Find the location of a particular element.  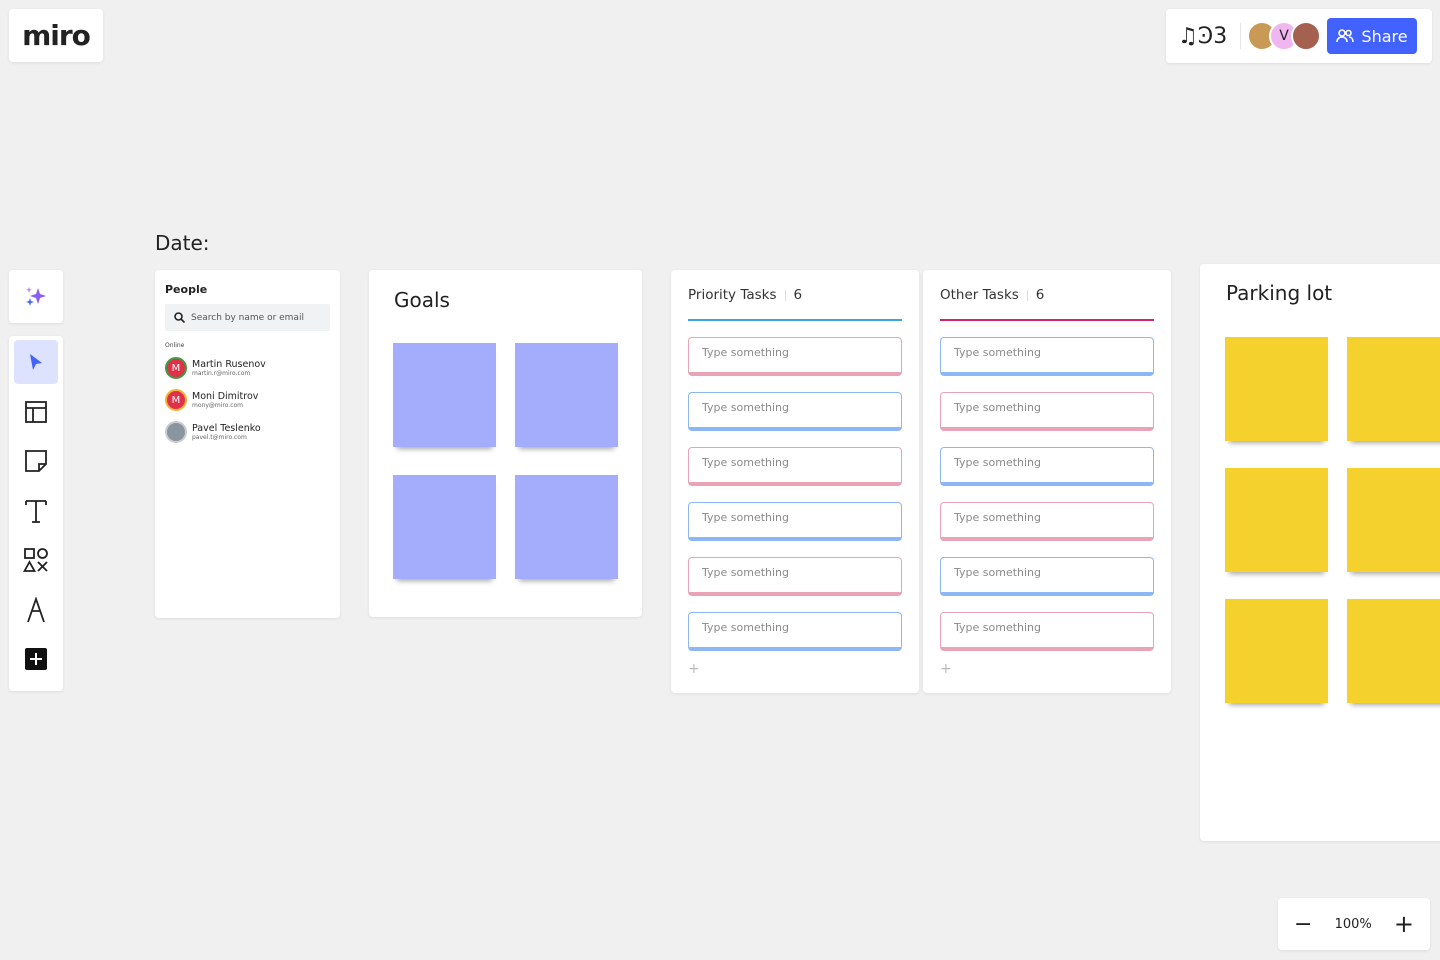

person-item: M Martin Rusenov martin.r@miro.com is located at coordinates (247, 368).